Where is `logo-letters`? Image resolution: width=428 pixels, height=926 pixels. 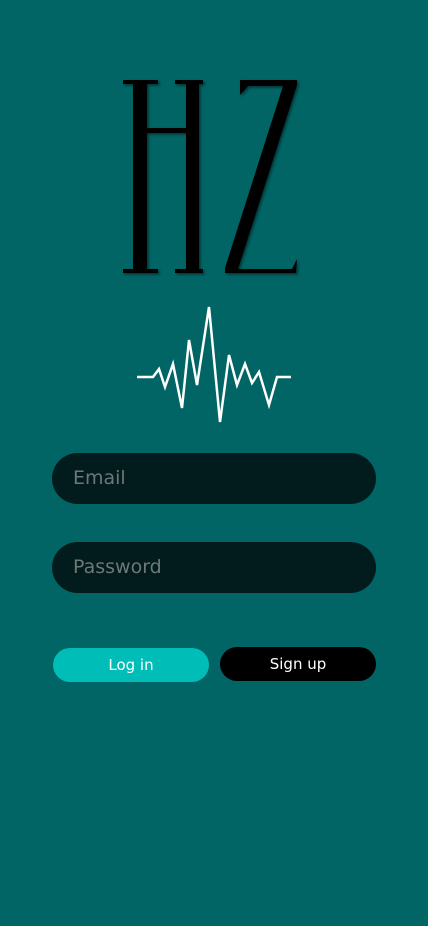 logo-letters is located at coordinates (210, 176).